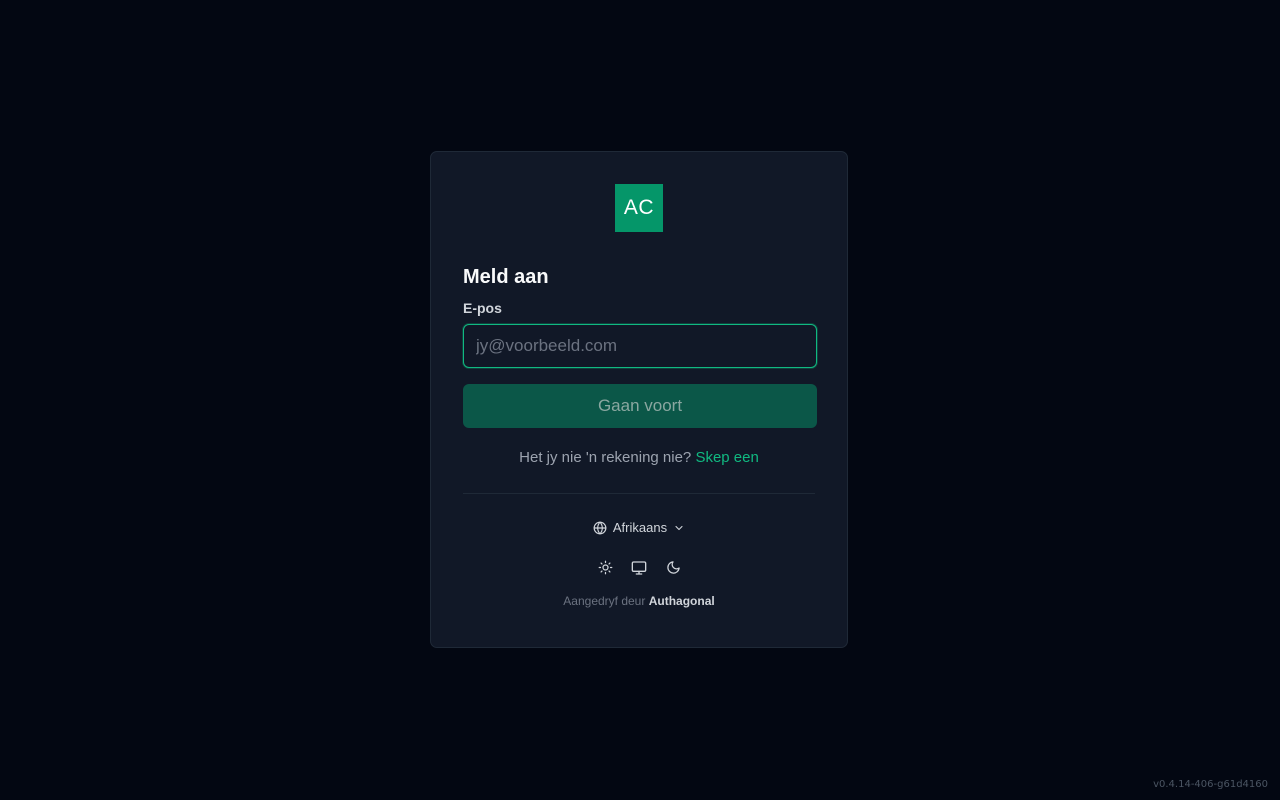 The height and width of the screenshot is (800, 1280). I want to click on theme-switcher, so click(639, 569).